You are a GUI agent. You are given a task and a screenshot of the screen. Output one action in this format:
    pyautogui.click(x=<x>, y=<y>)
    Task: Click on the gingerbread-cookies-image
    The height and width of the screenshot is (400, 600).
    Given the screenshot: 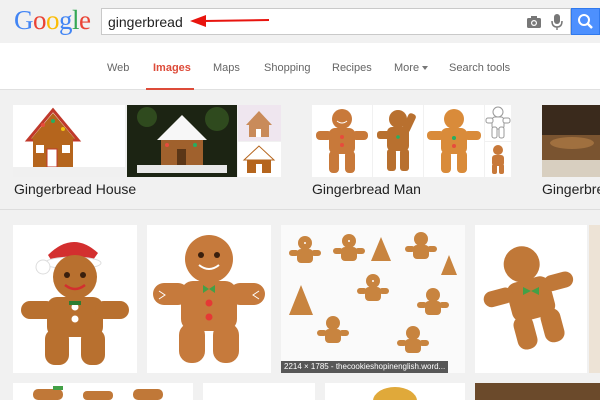 What is the action you would take?
    pyautogui.click(x=373, y=299)
    